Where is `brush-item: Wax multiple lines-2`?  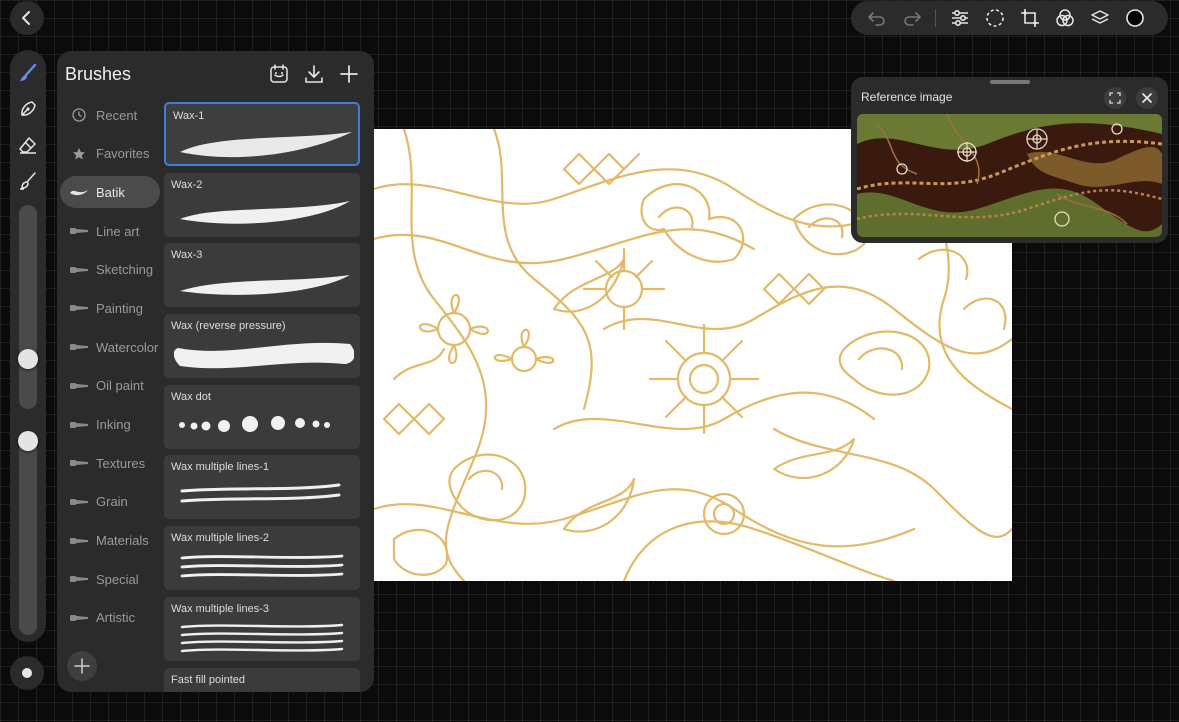 brush-item: Wax multiple lines-2 is located at coordinates (262, 558).